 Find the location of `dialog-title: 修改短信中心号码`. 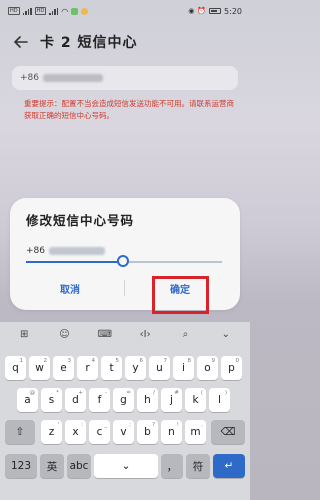

dialog-title: 修改短信中心号码 is located at coordinates (80, 220).